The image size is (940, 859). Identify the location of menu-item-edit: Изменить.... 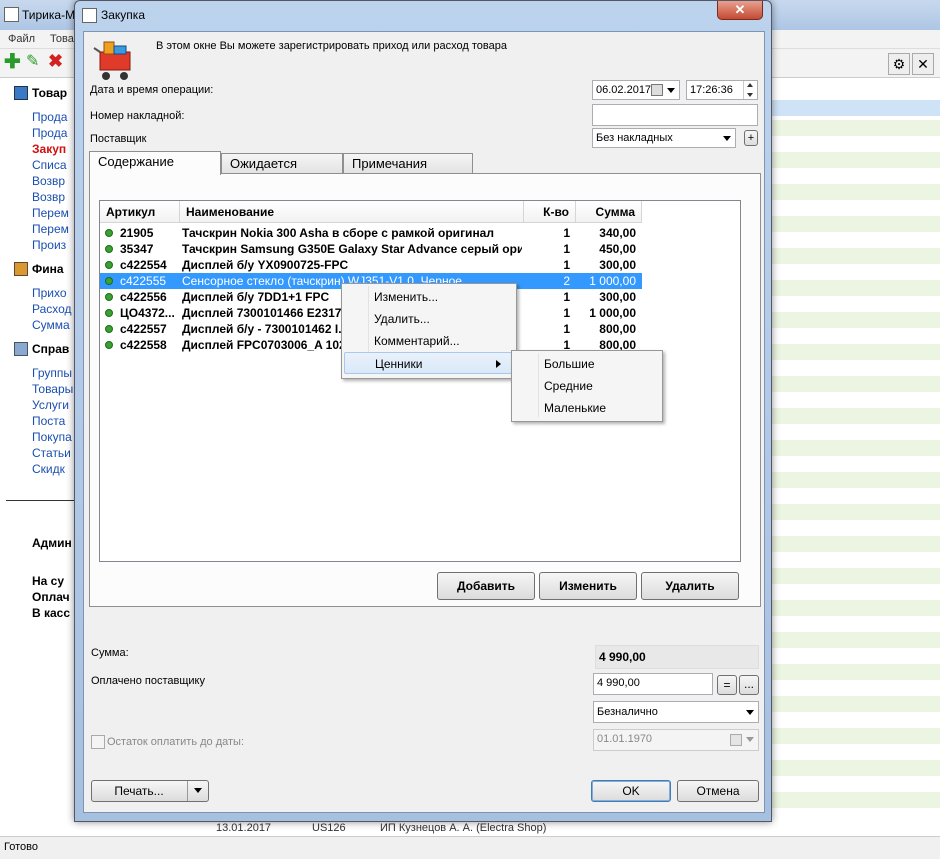
(428, 297).